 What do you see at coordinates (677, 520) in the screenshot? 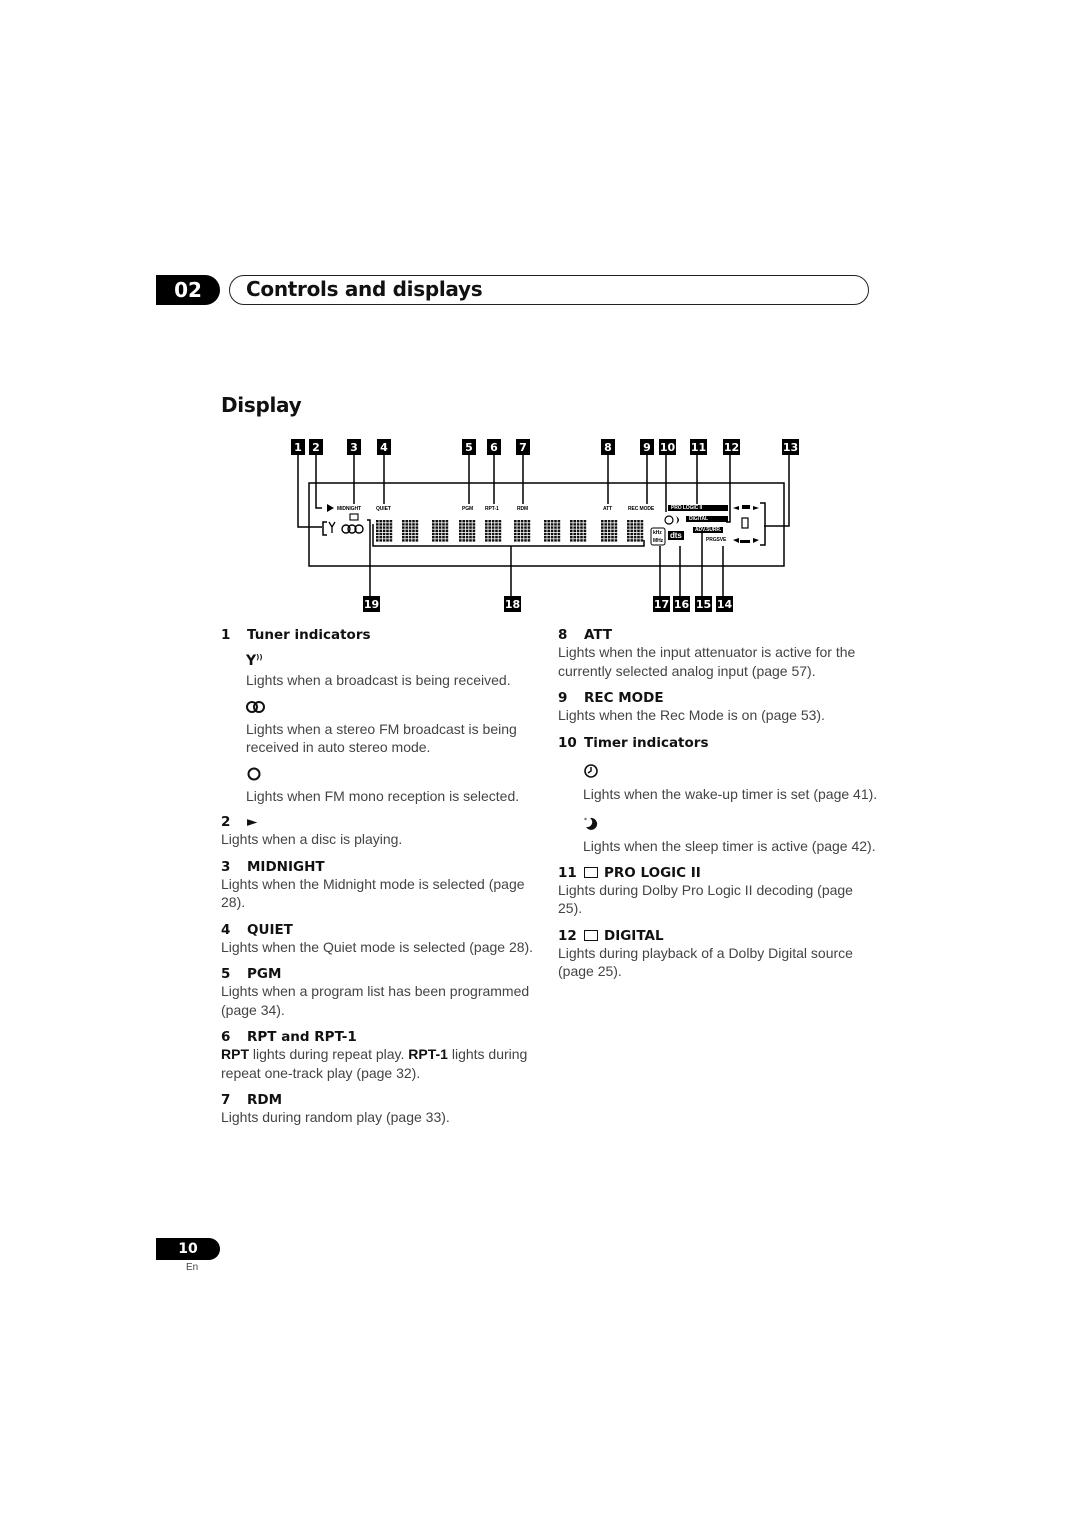
I see `sleep-moon-icon` at bounding box center [677, 520].